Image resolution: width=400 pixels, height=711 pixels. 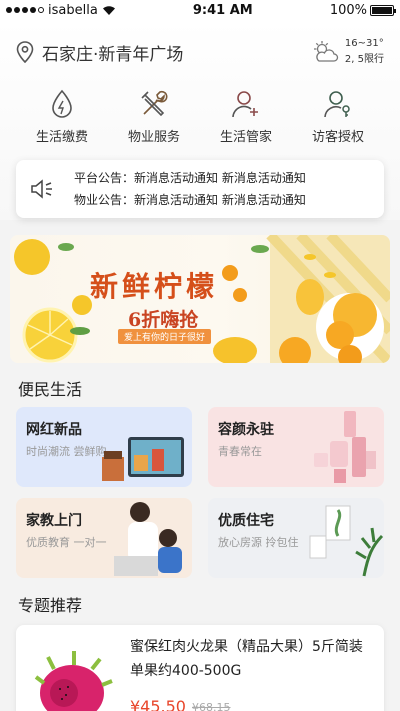 I want to click on banner-subtitle: 6折嗨抢, so click(x=163, y=320).